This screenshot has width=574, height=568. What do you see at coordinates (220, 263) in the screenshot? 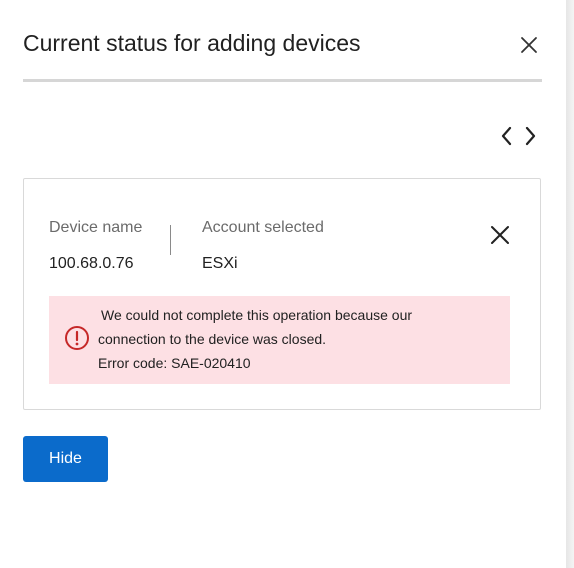
I see `account-selected-value: ESXi` at bounding box center [220, 263].